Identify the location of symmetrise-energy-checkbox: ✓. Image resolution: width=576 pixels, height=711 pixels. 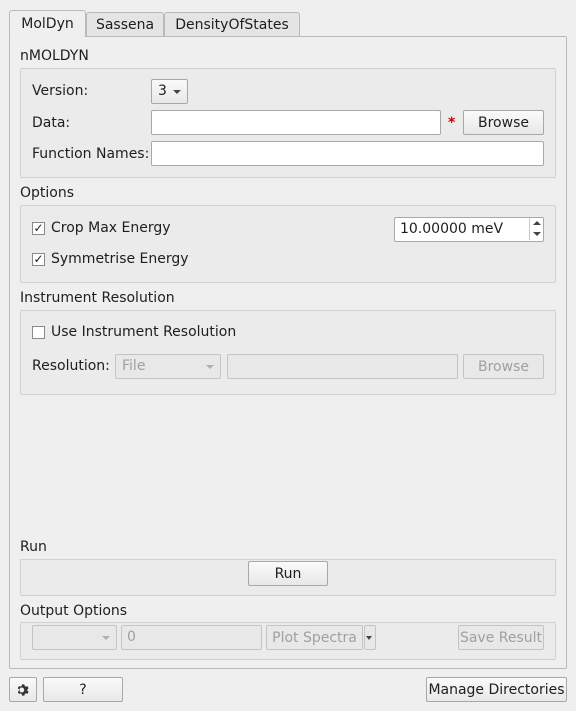
(38, 259).